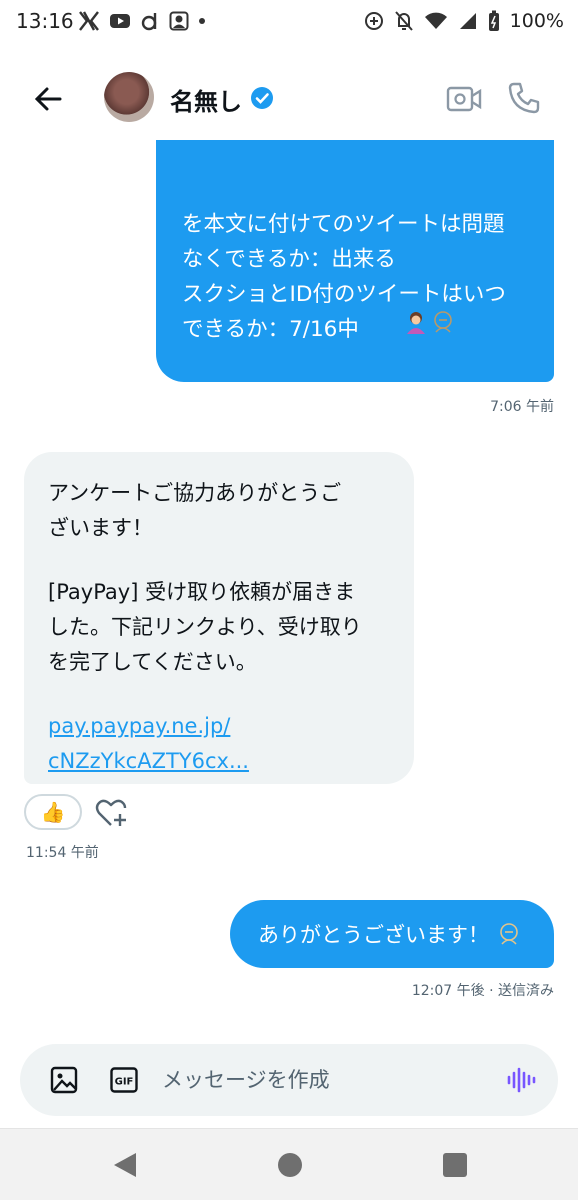  I want to click on data-saver-icon, so click(373, 21).